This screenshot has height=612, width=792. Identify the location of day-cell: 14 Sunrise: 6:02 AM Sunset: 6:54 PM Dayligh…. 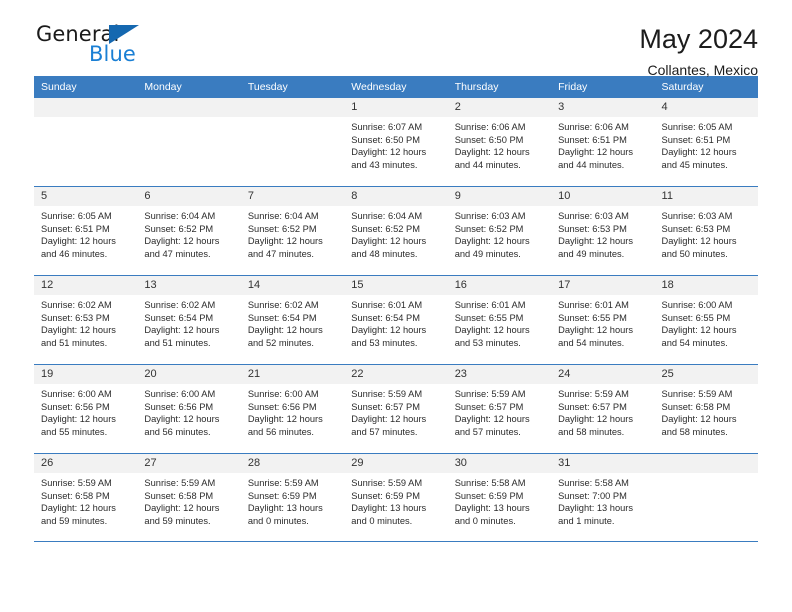
(292, 320).